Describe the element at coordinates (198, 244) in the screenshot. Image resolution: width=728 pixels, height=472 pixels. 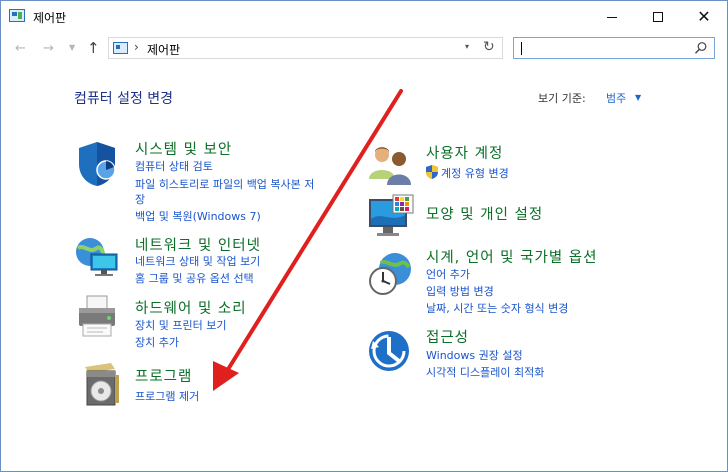
I see `category-title: 네트워크 및 인터넷` at that location.